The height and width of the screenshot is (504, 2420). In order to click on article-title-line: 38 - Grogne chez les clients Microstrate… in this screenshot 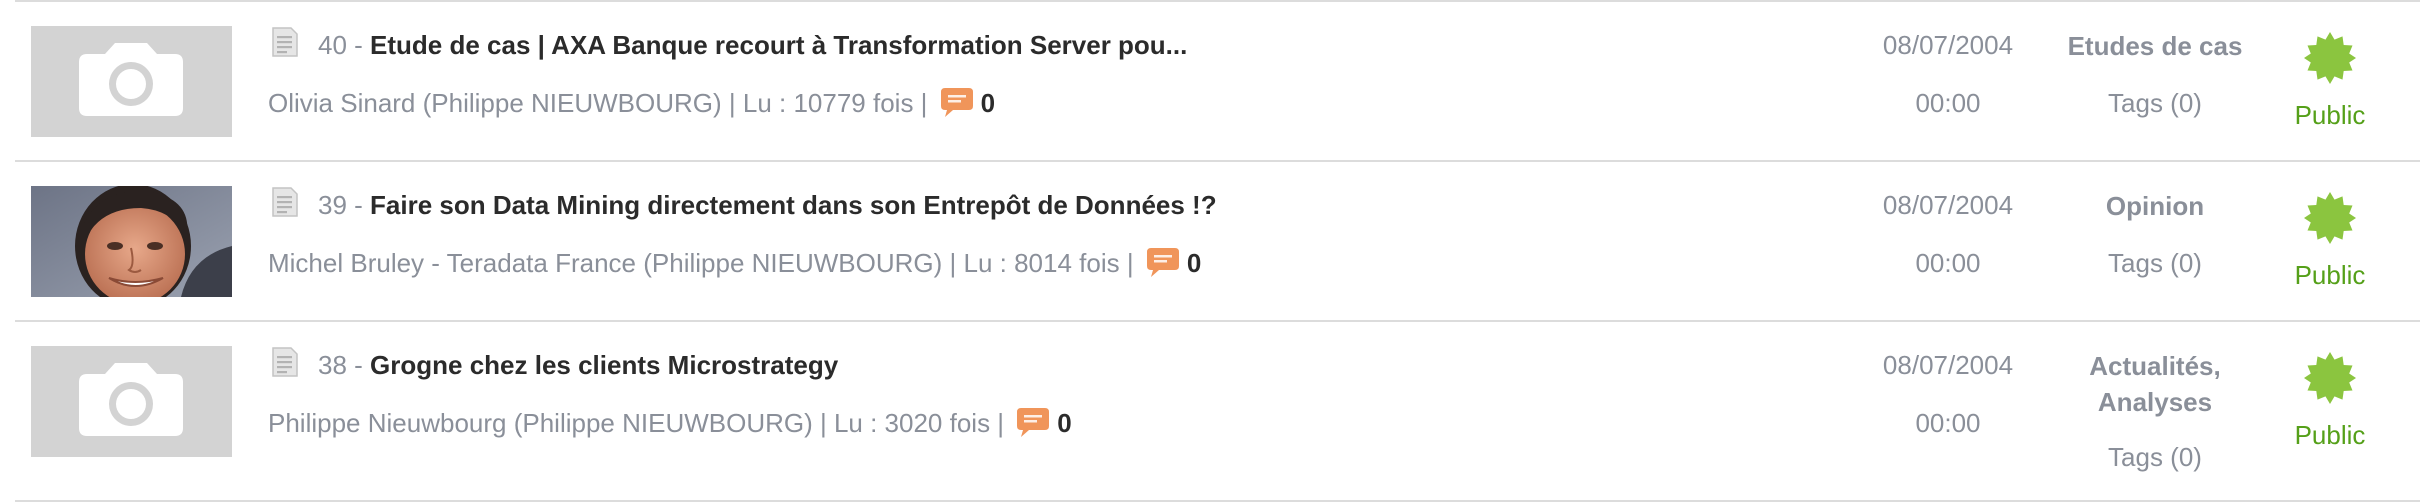, I will do `click(578, 365)`.